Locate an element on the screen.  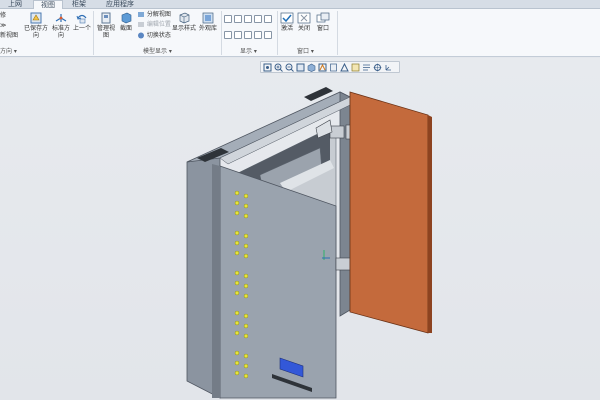
show-group-label: 显示 ▾ is located at coordinates (248, 51).